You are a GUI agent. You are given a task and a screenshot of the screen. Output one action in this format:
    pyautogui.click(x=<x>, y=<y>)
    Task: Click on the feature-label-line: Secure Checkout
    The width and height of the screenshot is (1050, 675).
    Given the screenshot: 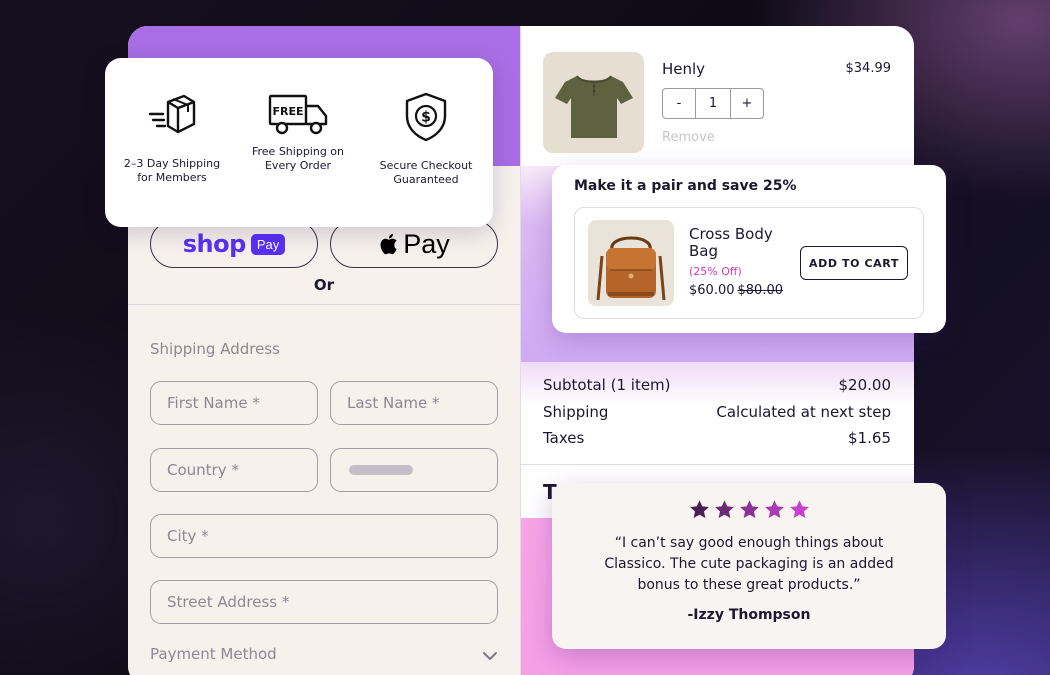 What is the action you would take?
    pyautogui.click(x=426, y=165)
    